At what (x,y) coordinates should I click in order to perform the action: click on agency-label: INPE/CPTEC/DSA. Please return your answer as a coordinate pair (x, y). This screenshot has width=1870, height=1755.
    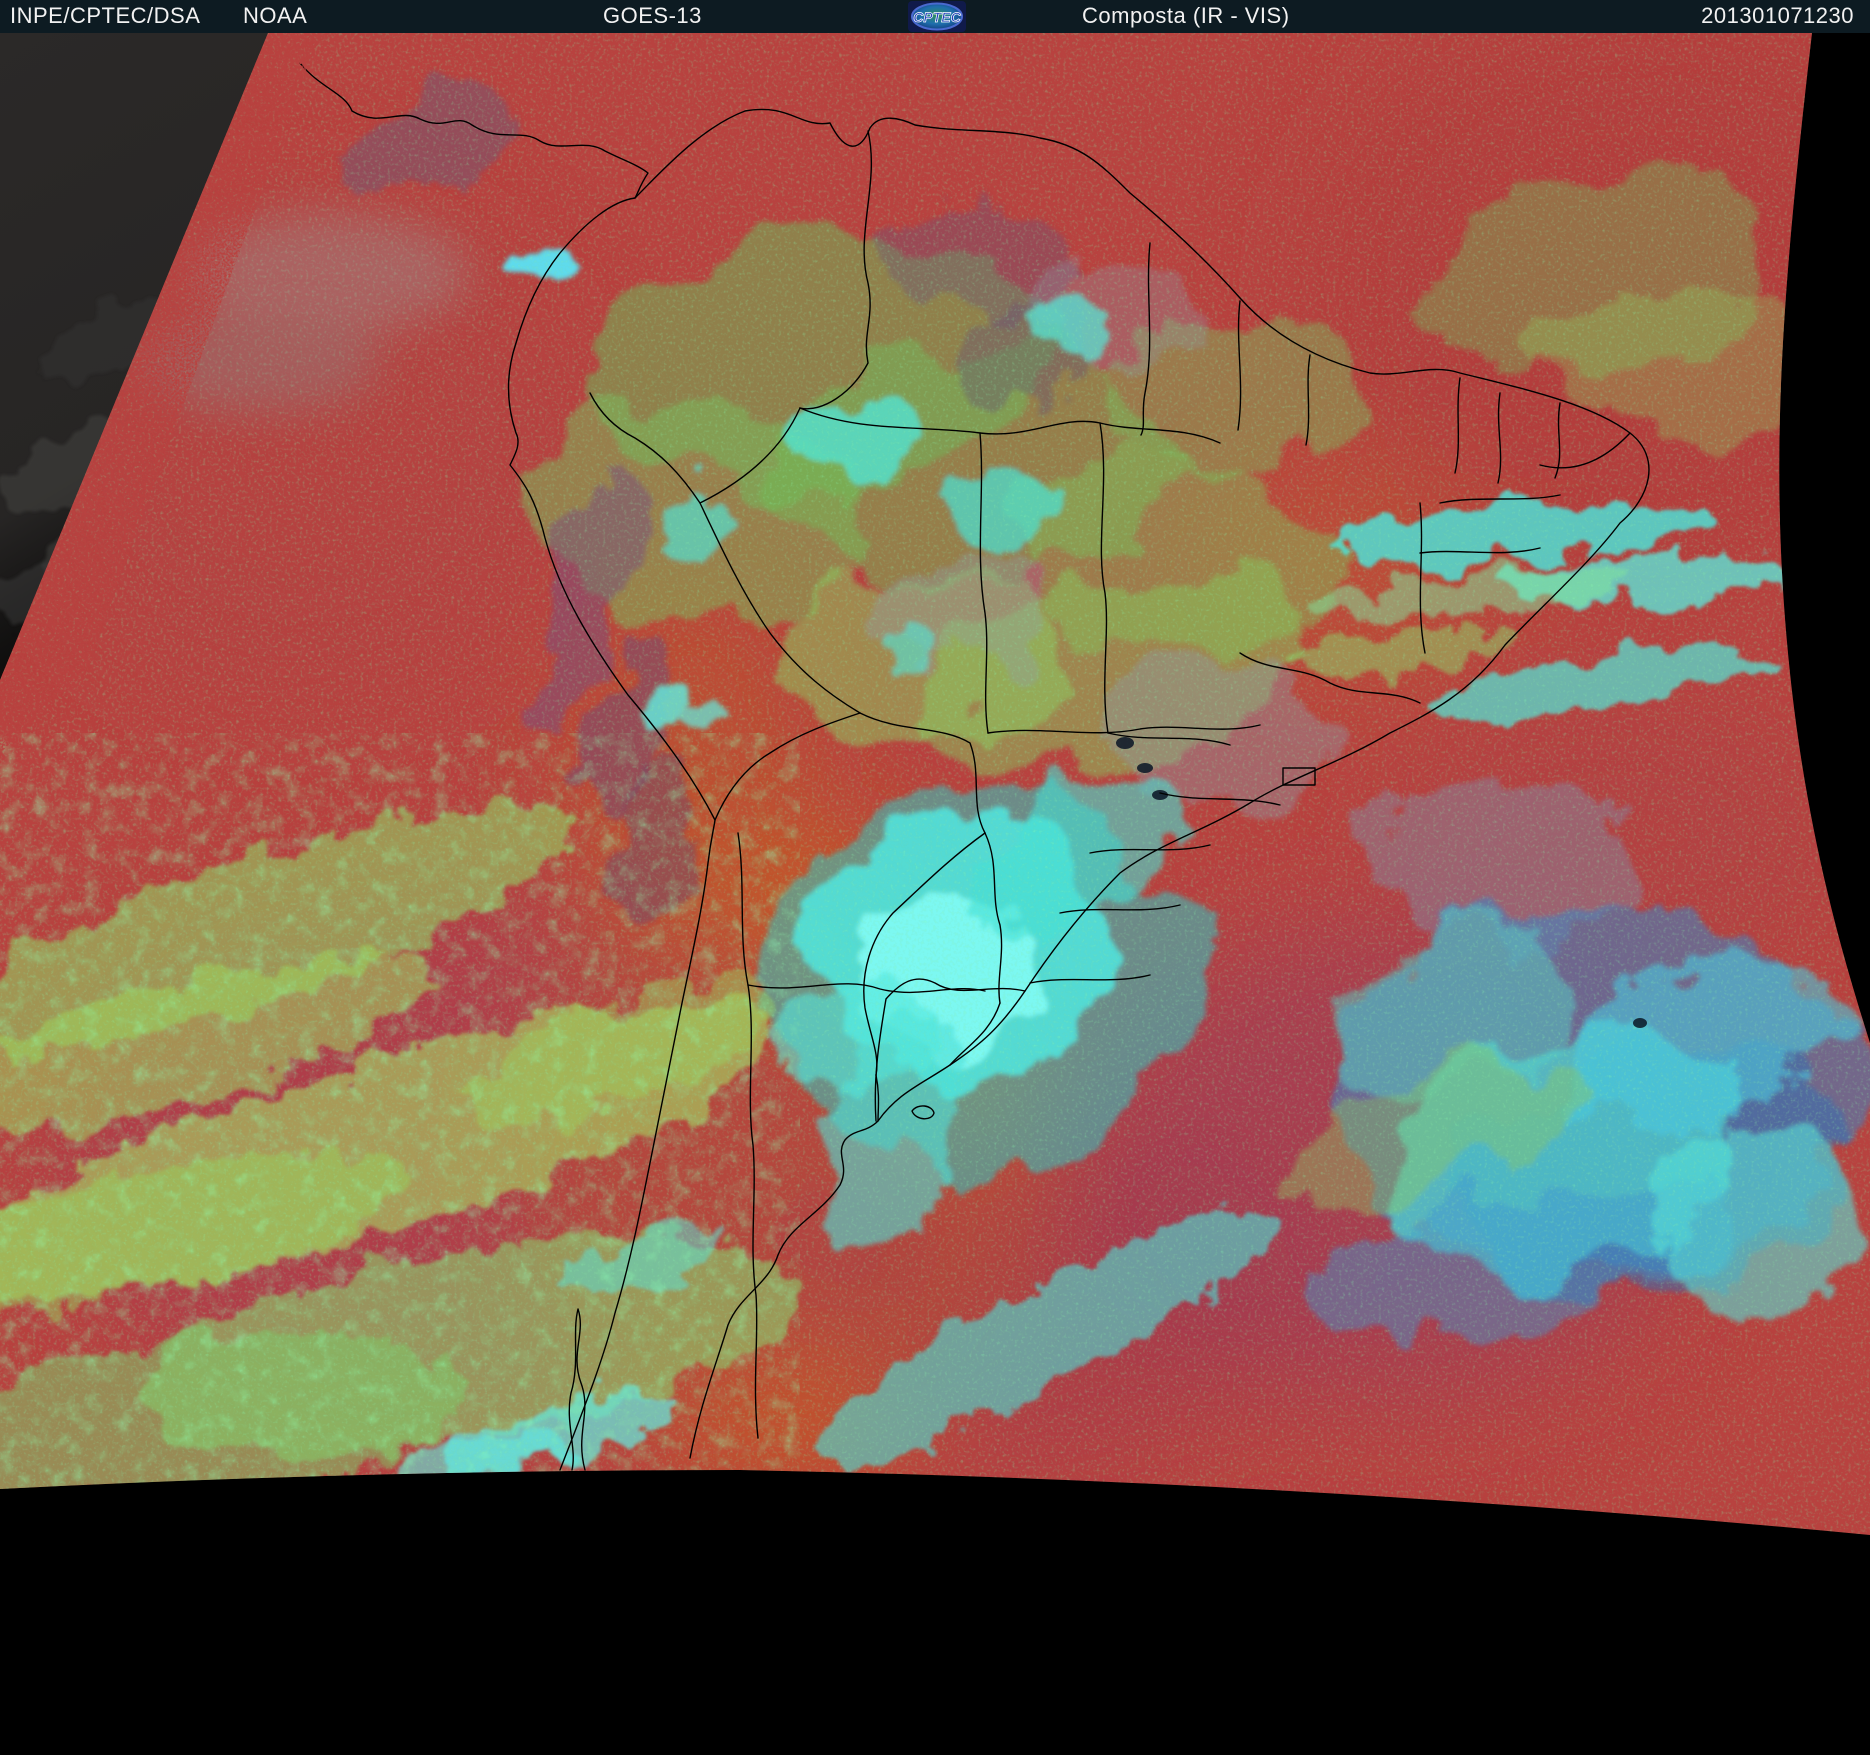
    Looking at the image, I should click on (105, 15).